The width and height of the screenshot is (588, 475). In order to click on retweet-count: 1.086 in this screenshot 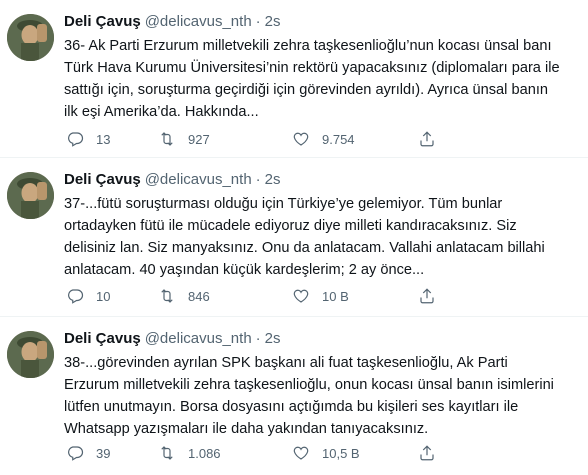, I will do `click(204, 453)`.